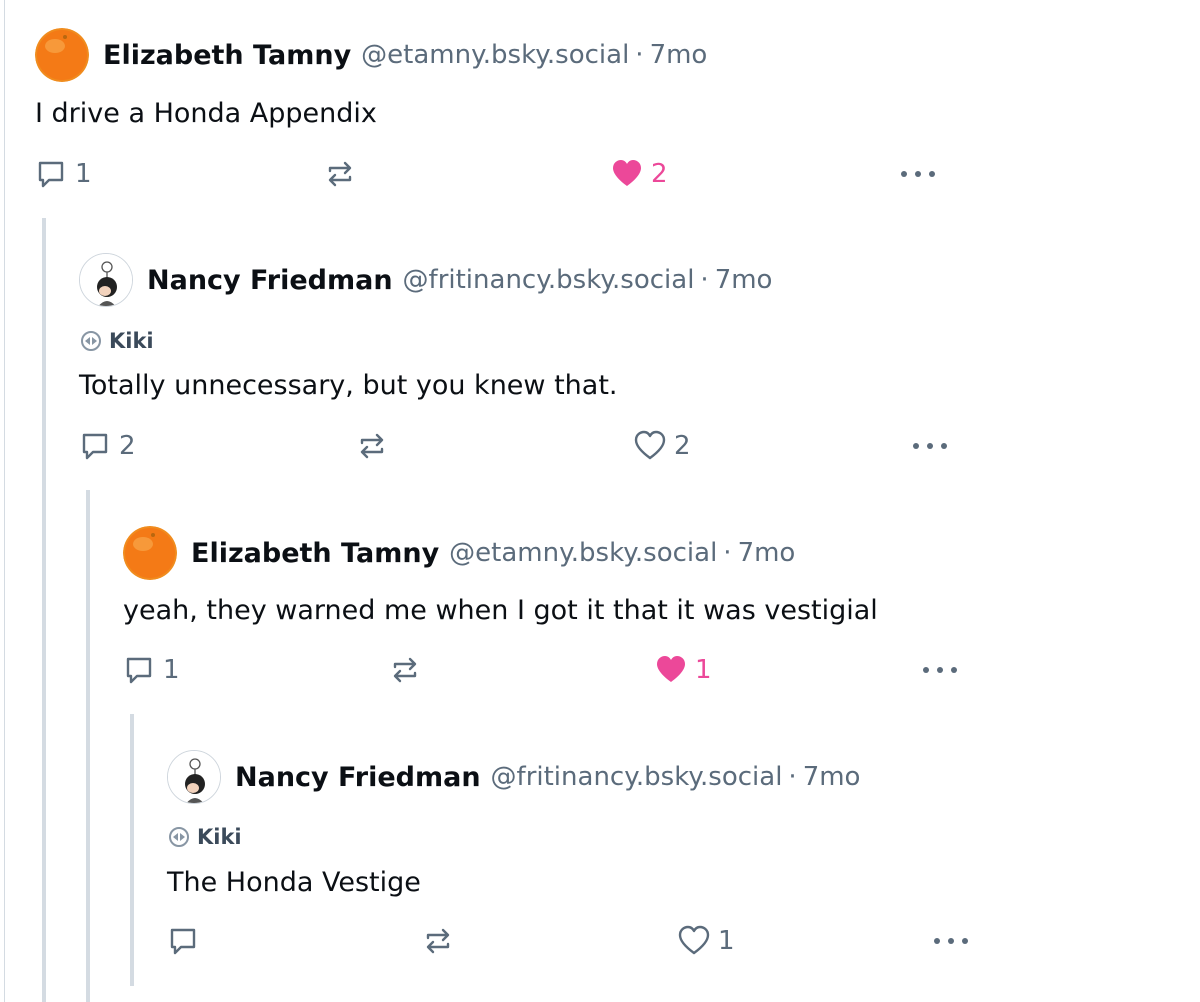 The height and width of the screenshot is (1002, 1200). Describe the element at coordinates (206, 113) in the screenshot. I see `post-text: I drive a Honda Appendix` at that location.